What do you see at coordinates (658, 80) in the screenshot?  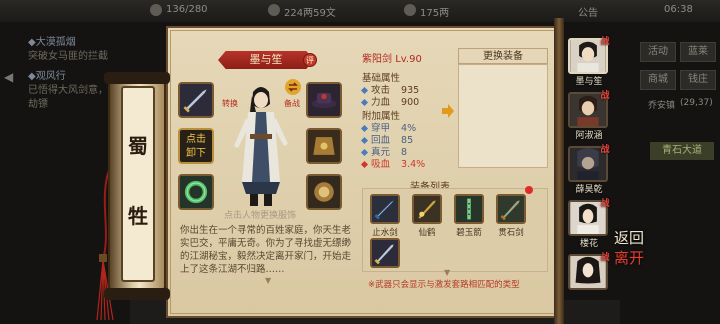 I see `shop-button: 商城` at bounding box center [658, 80].